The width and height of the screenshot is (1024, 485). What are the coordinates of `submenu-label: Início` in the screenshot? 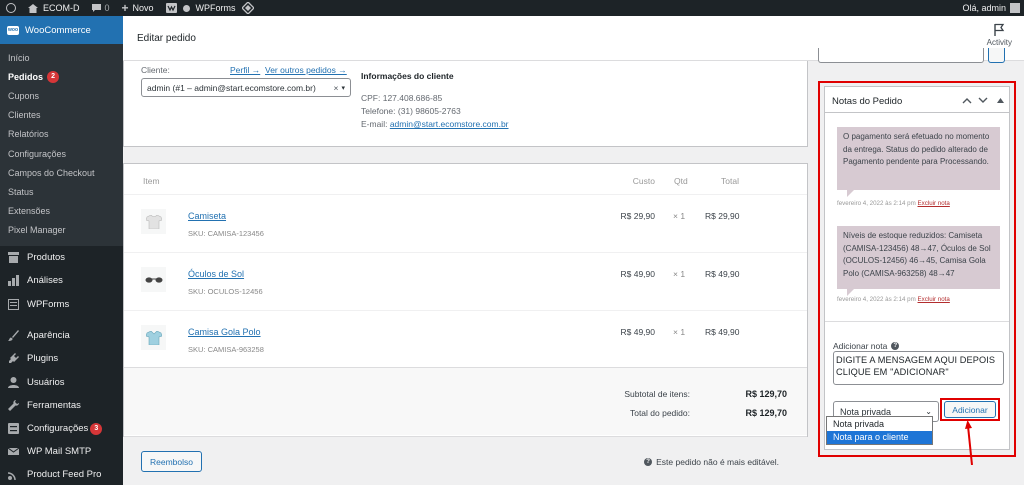 It's located at (19, 57).